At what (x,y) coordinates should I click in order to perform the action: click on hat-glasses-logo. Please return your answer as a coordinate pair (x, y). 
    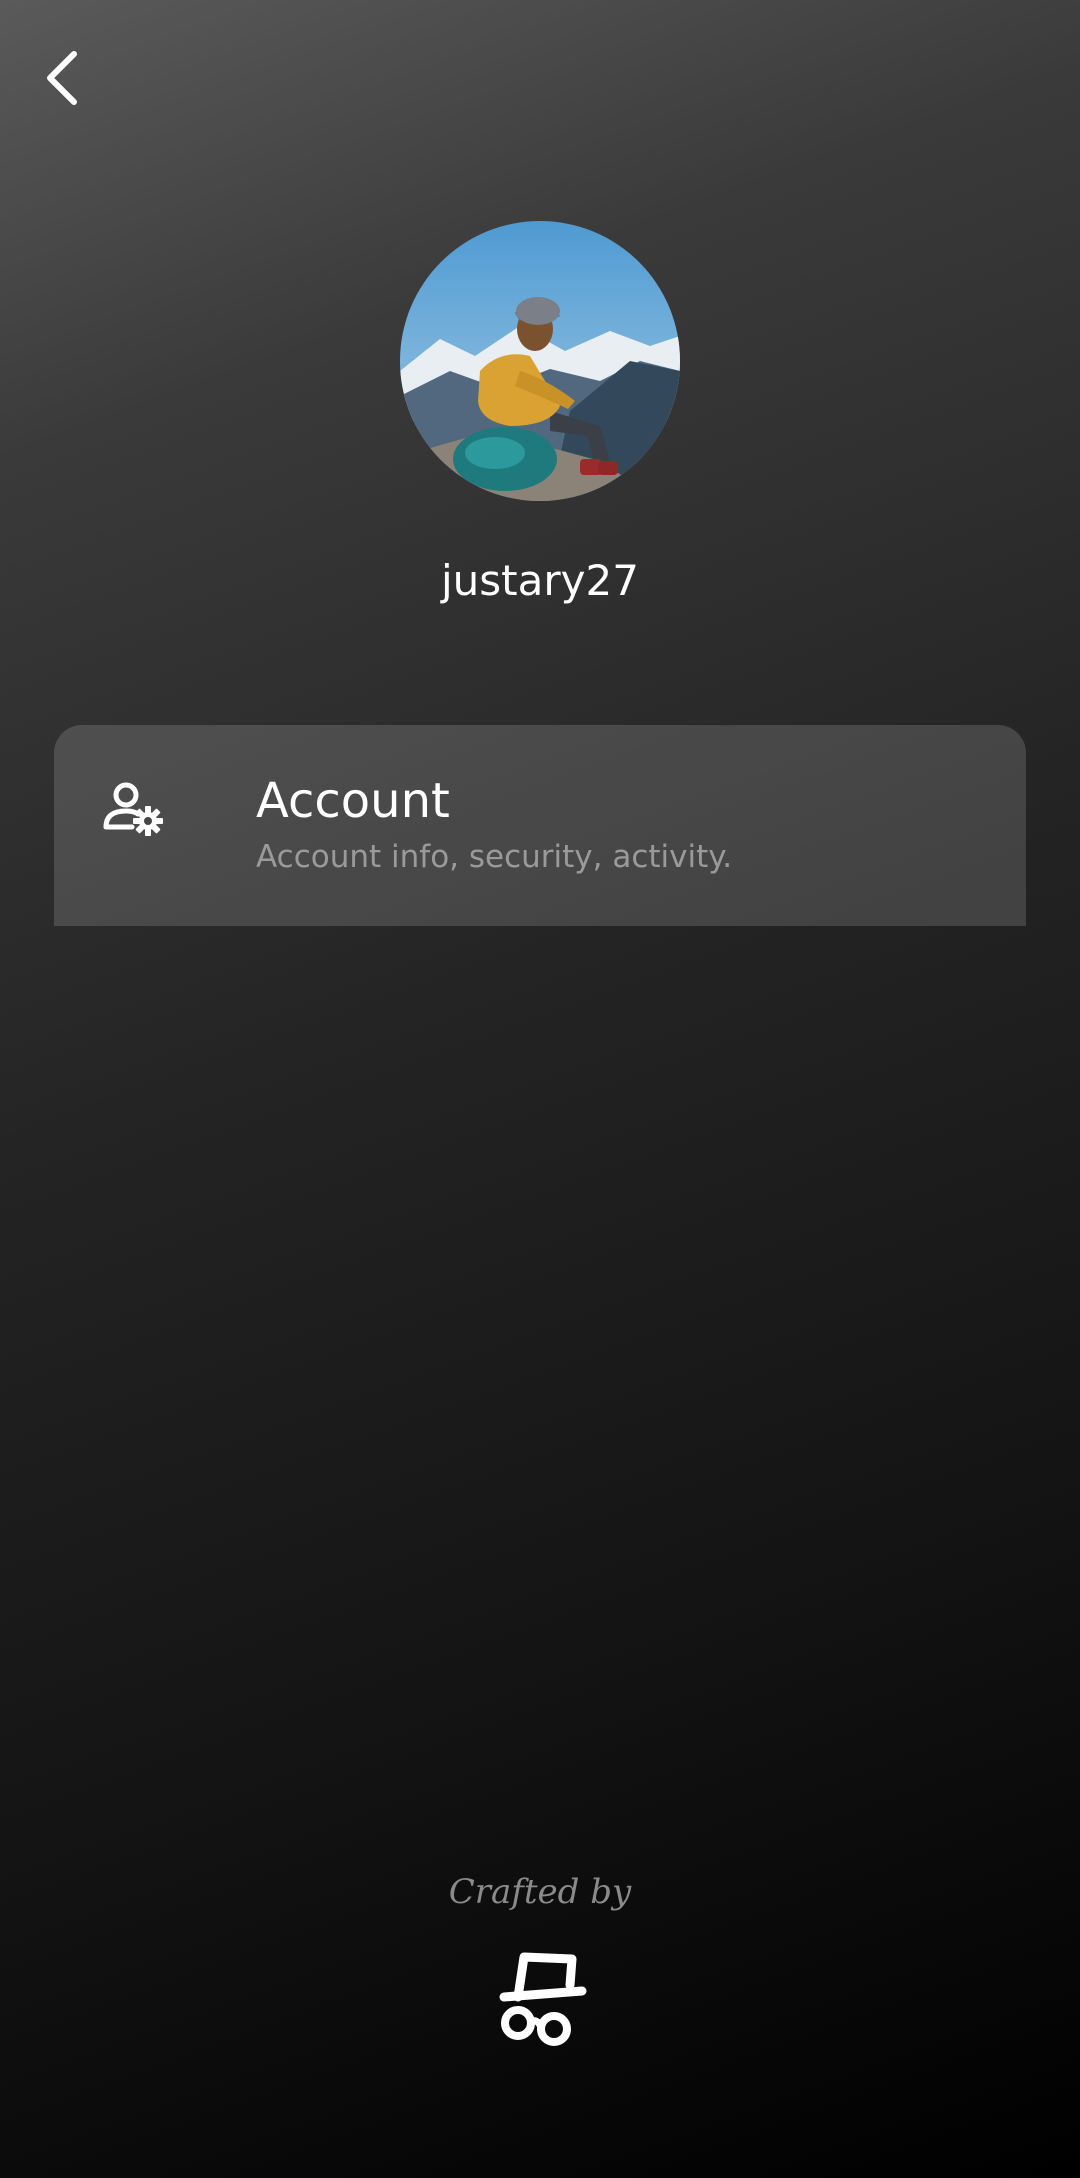
    Looking at the image, I should click on (540, 2000).